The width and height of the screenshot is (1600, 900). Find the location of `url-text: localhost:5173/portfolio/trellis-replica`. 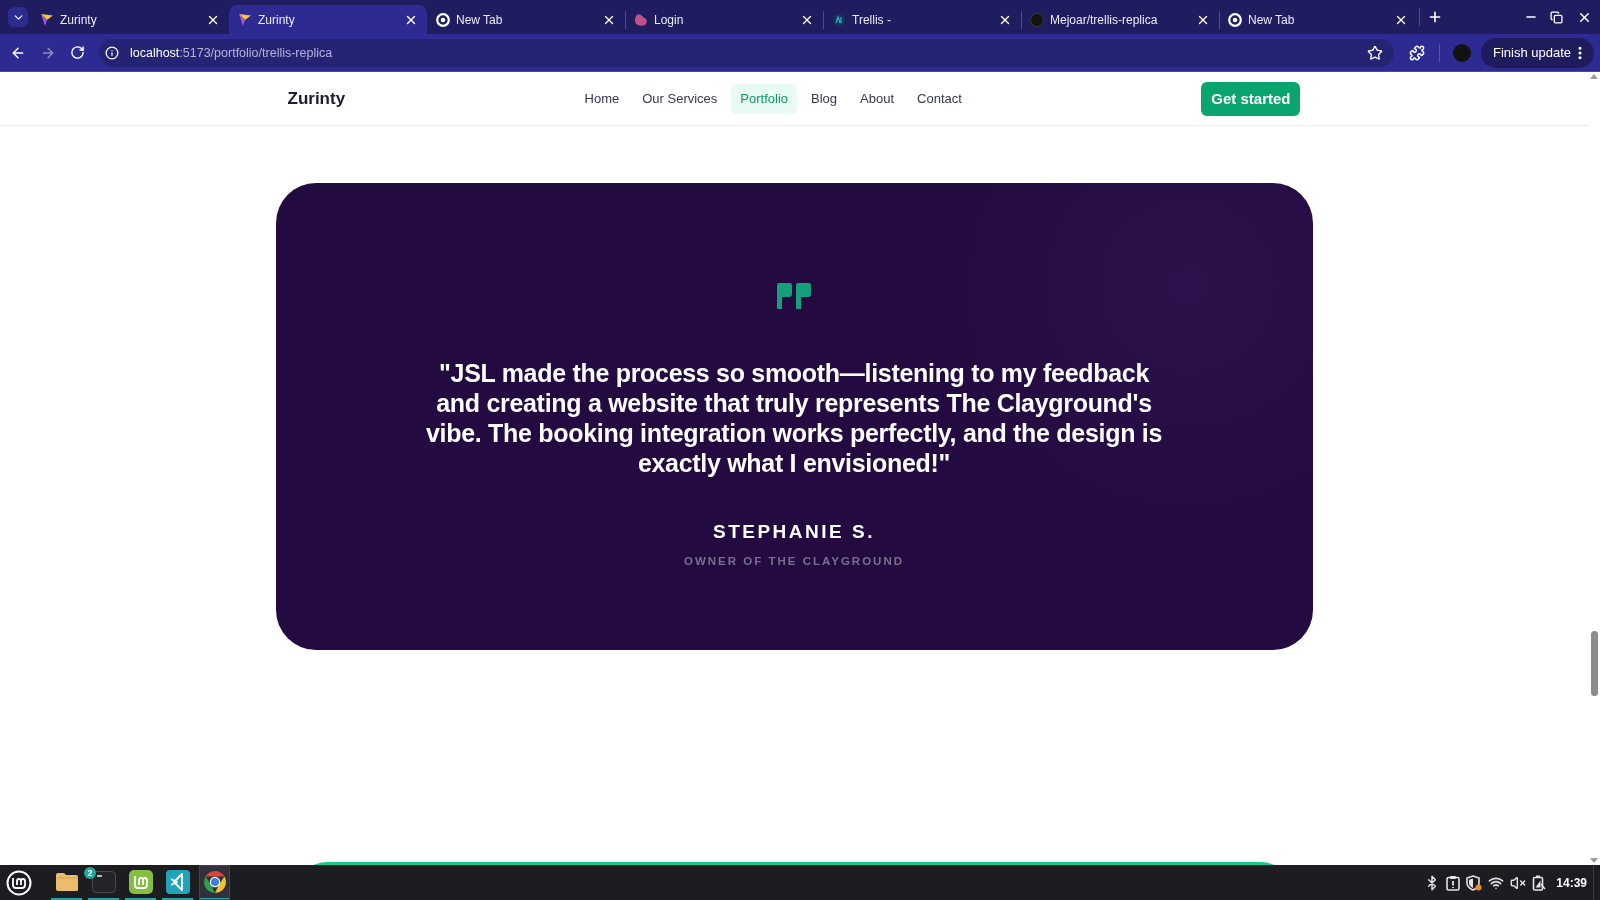

url-text: localhost:5173/portfolio/trellis-replica is located at coordinates (232, 52).